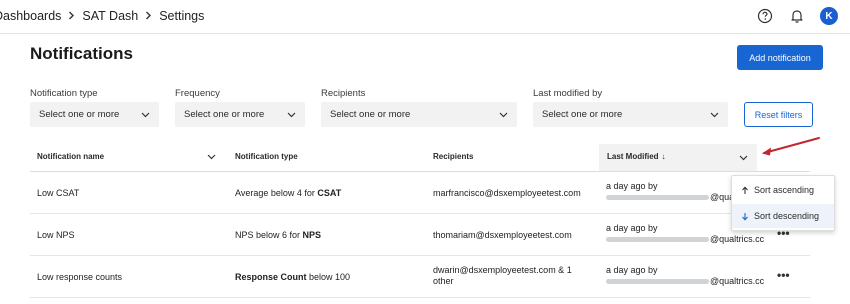  What do you see at coordinates (502, 235) in the screenshot?
I see `recipients: thomariam@dsxemployeetest.com` at bounding box center [502, 235].